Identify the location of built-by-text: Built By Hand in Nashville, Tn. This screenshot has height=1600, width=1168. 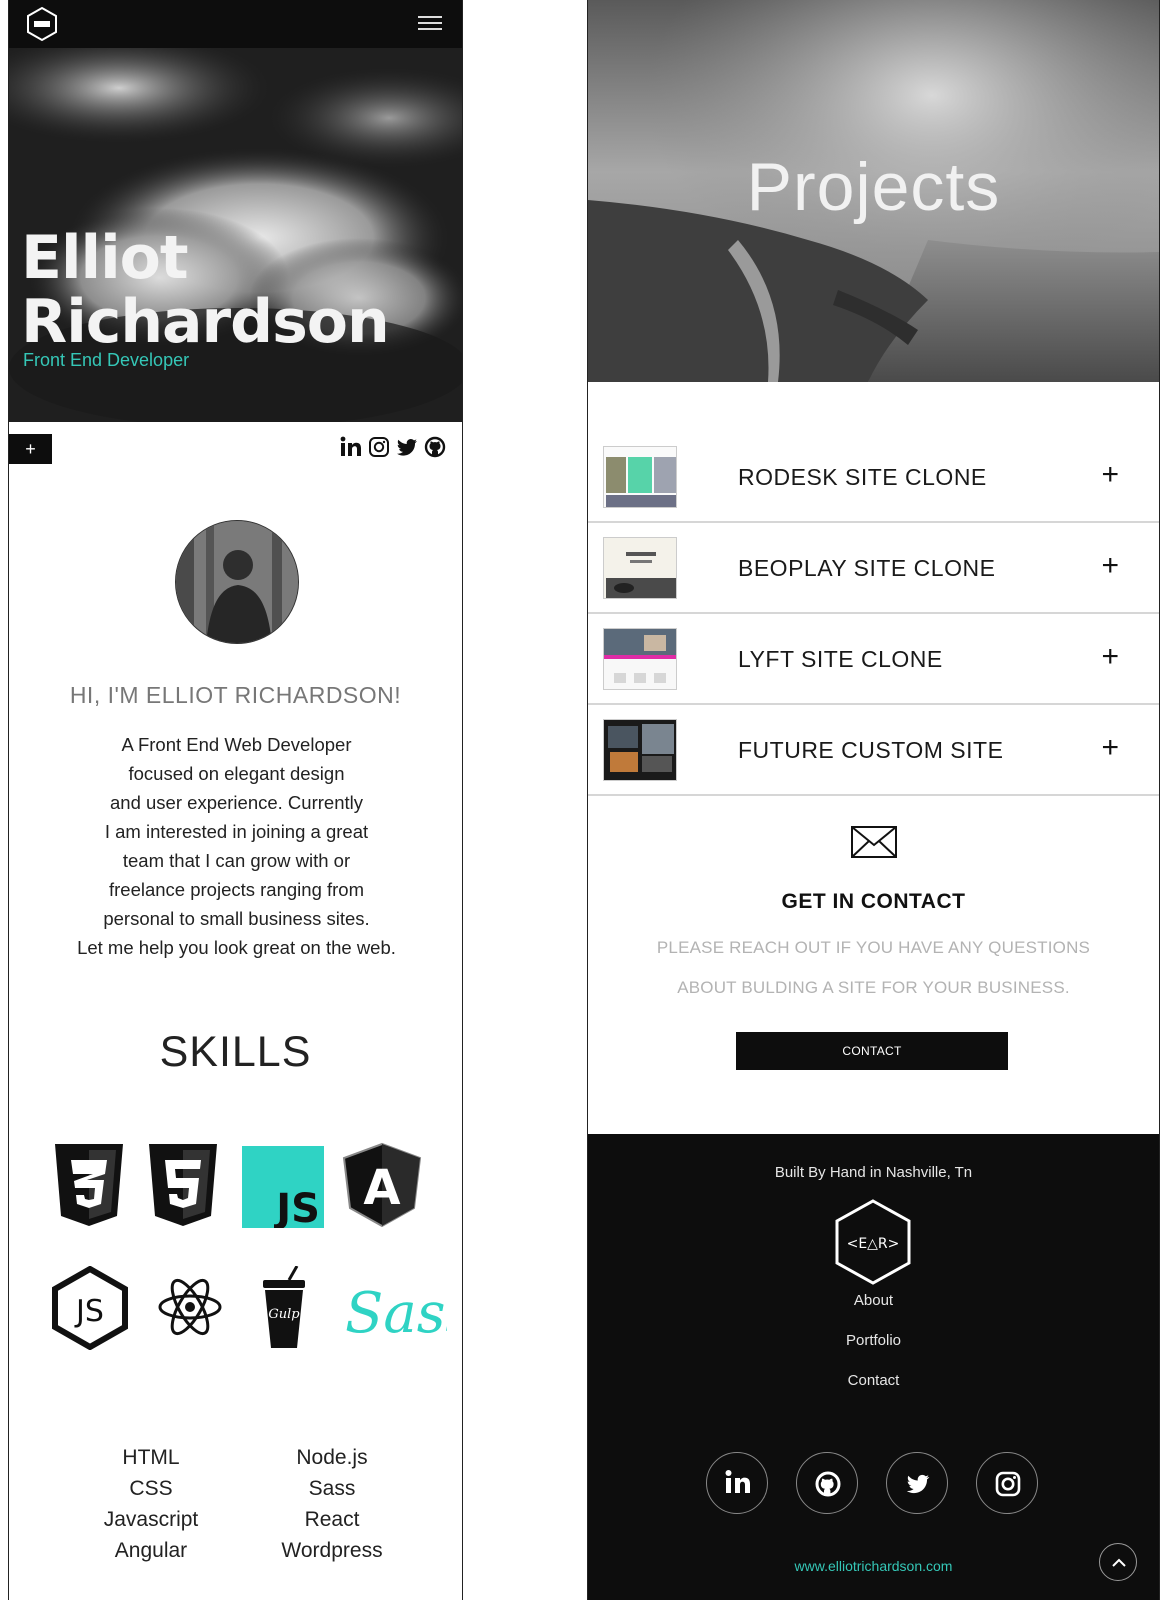
(873, 1172).